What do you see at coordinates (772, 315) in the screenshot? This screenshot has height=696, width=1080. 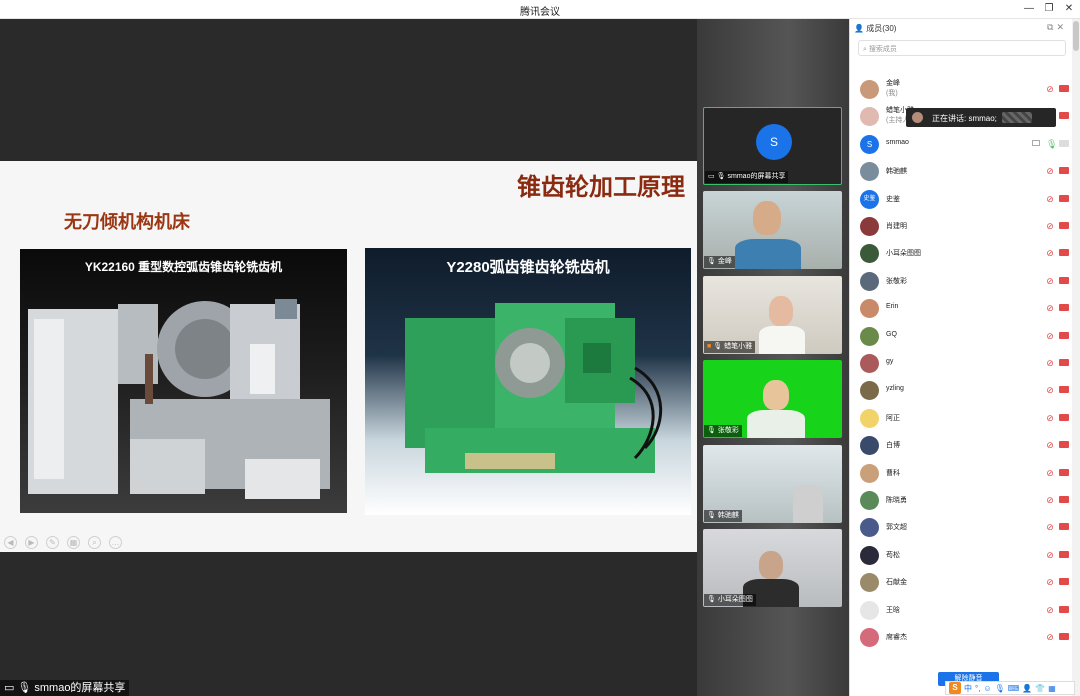 I see `video-tile: ■ 🎙 蜡笔小雅` at bounding box center [772, 315].